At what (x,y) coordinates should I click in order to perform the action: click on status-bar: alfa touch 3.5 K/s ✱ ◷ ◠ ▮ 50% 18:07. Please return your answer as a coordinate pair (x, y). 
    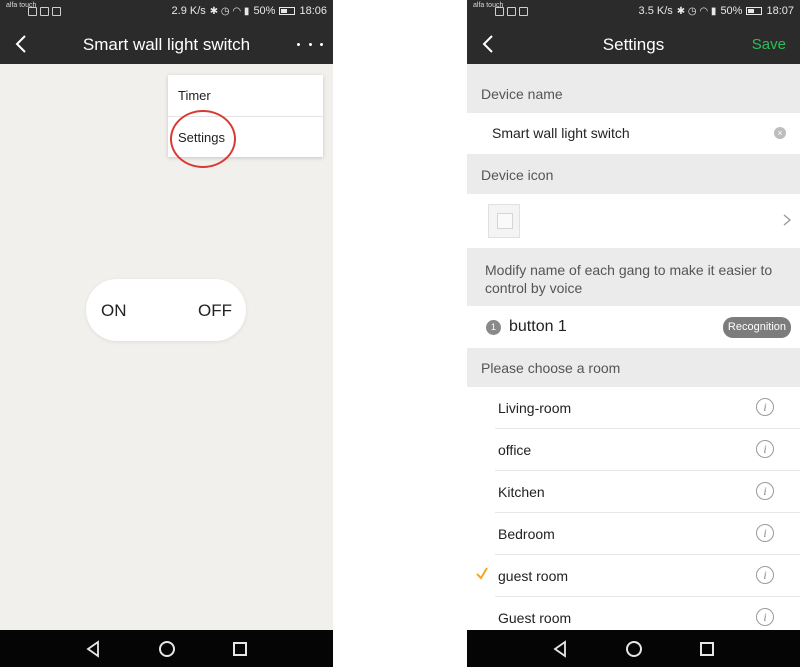
    Looking at the image, I should click on (633, 12).